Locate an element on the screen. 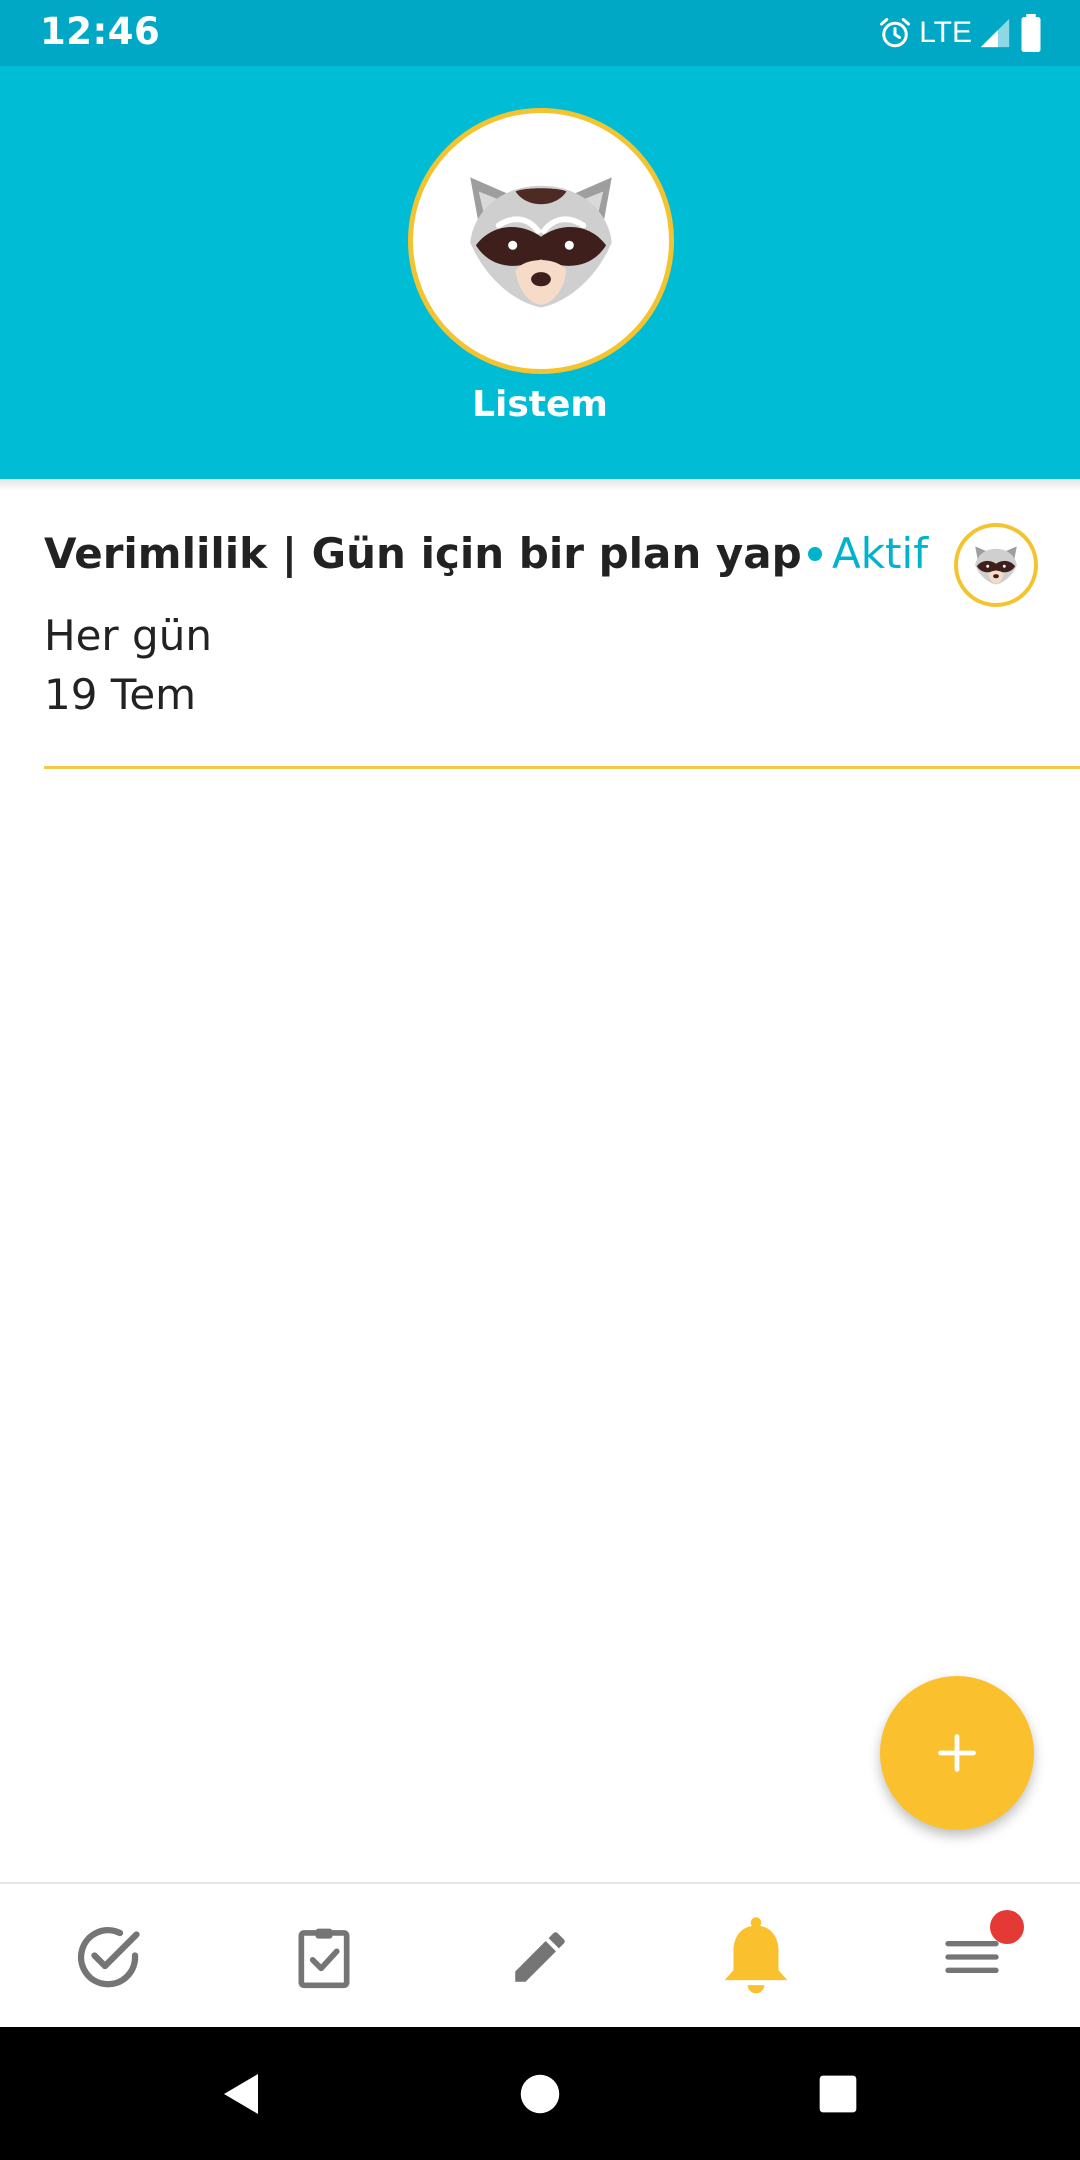  back-button is located at coordinates (240, 2093).